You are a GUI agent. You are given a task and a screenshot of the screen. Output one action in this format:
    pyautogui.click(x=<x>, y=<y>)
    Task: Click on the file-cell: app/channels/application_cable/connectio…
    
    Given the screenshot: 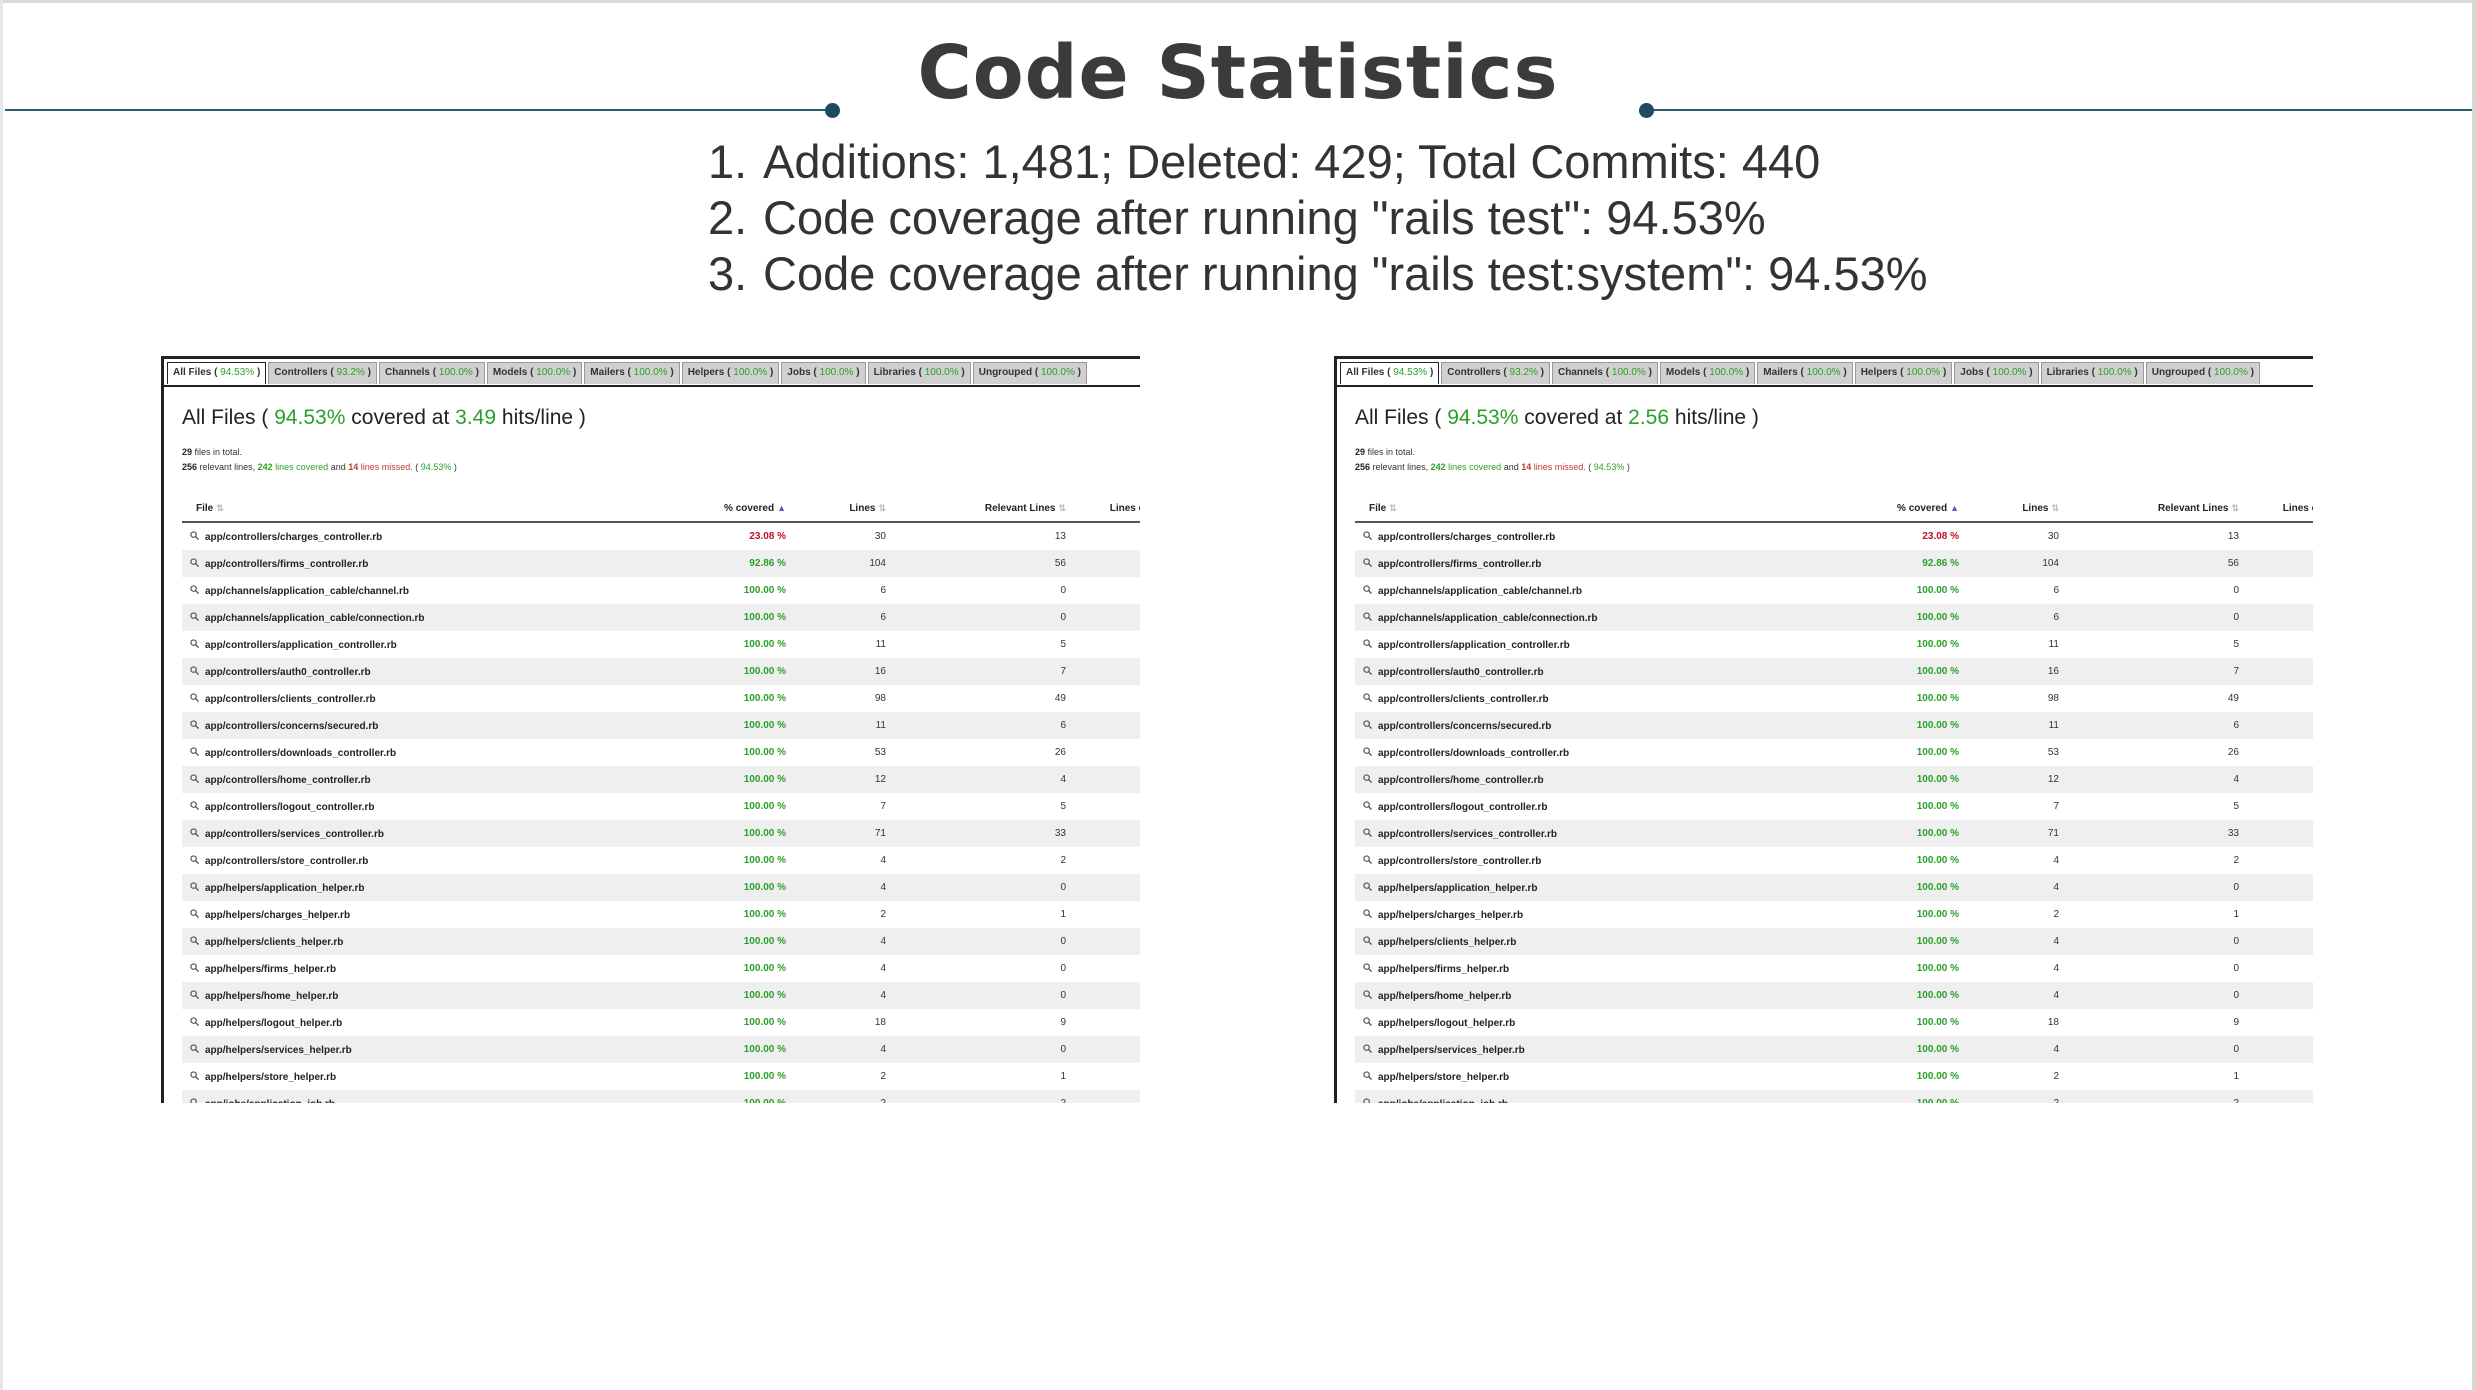 What is the action you would take?
    pyautogui.click(x=406, y=617)
    